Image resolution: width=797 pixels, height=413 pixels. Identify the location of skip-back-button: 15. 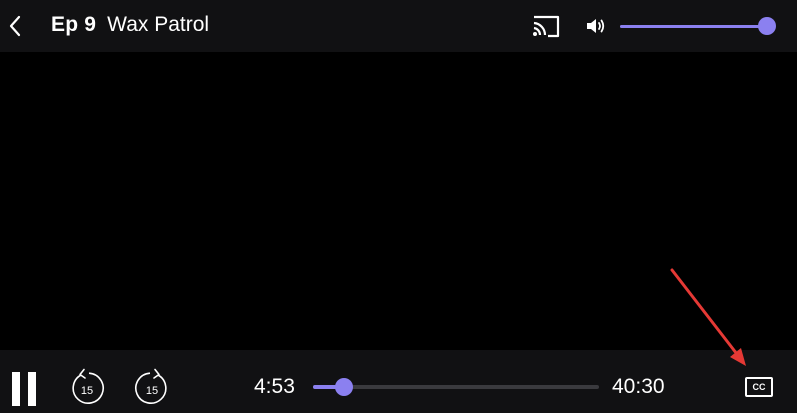
(87, 388).